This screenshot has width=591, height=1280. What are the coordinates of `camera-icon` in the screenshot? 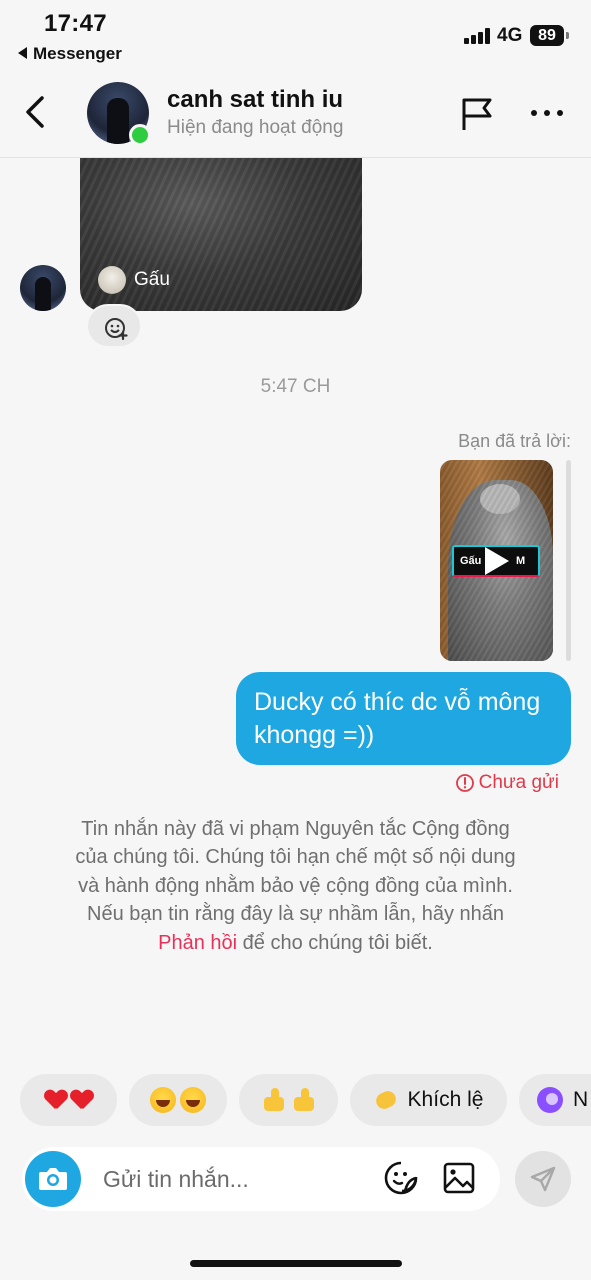 It's located at (53, 1179).